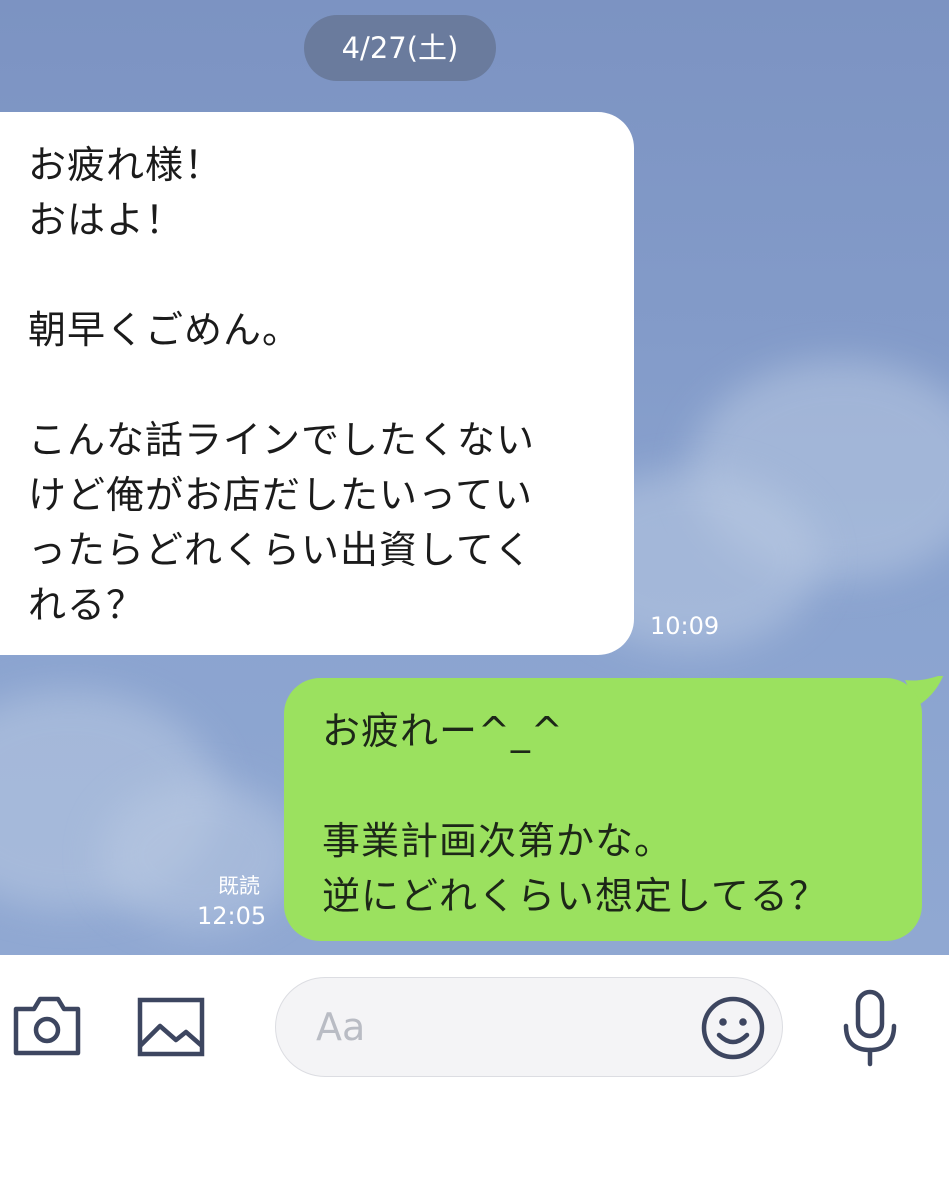 This screenshot has width=949, height=1200. I want to click on message-input-placeholder: Aa, so click(341, 1027).